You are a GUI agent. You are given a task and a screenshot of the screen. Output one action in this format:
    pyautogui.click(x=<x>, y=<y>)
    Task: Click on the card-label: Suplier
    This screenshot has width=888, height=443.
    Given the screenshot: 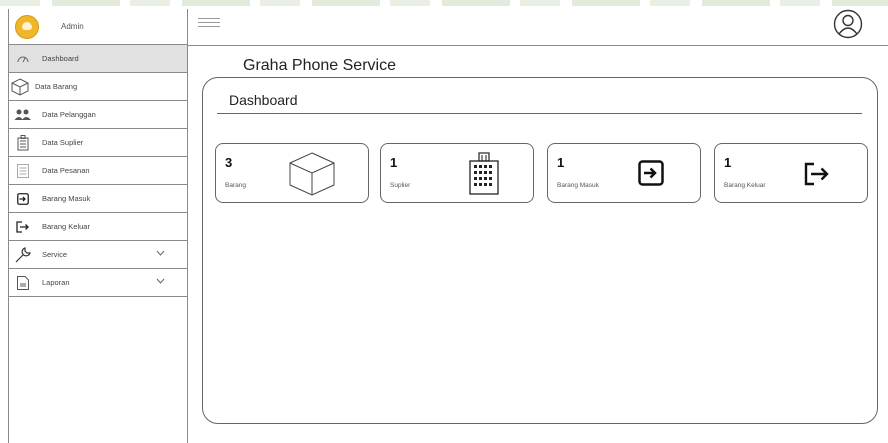 What is the action you would take?
    pyautogui.click(x=400, y=185)
    